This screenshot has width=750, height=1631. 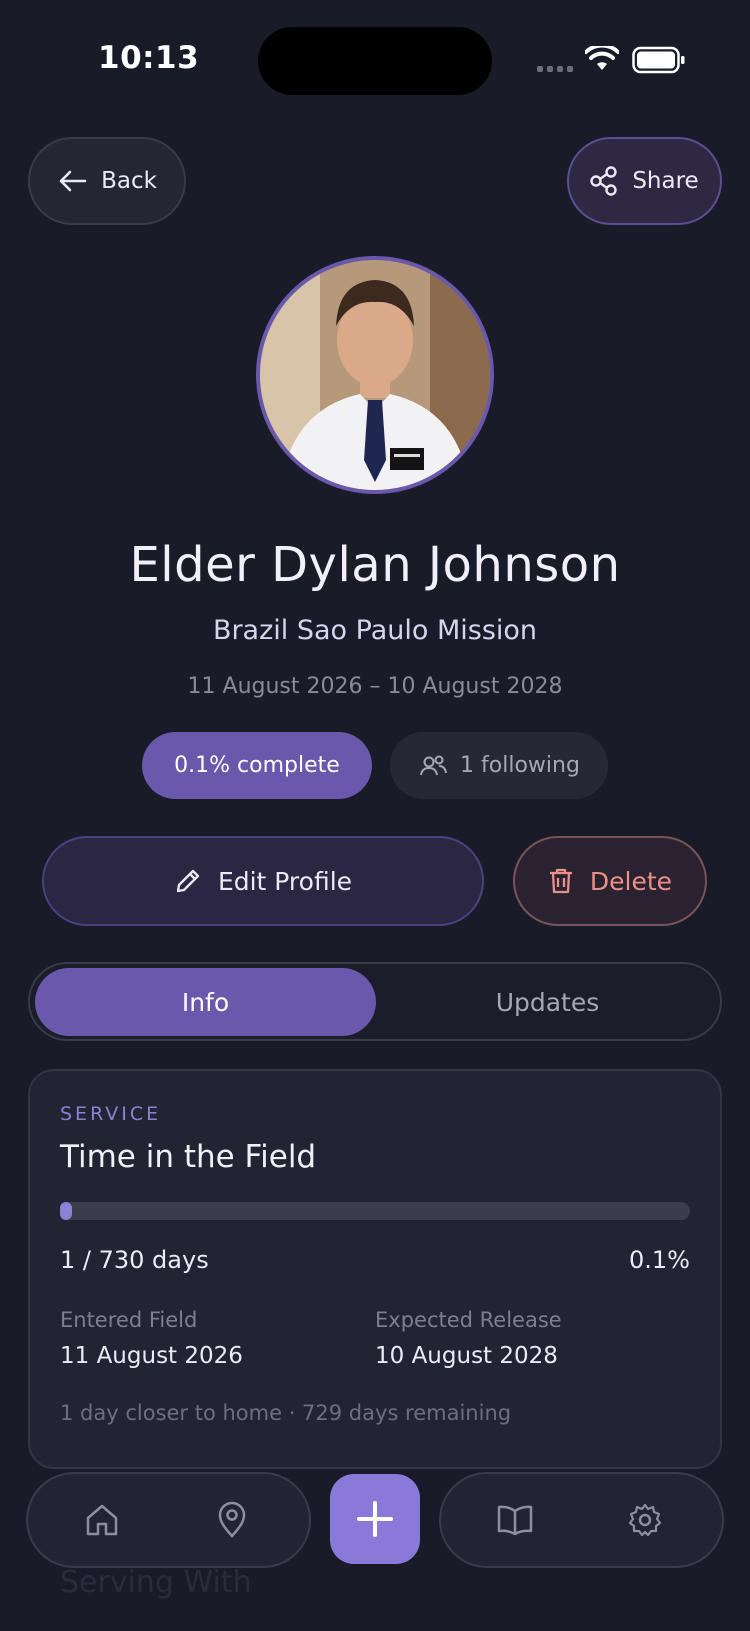 What do you see at coordinates (434, 765) in the screenshot?
I see `users-icon` at bounding box center [434, 765].